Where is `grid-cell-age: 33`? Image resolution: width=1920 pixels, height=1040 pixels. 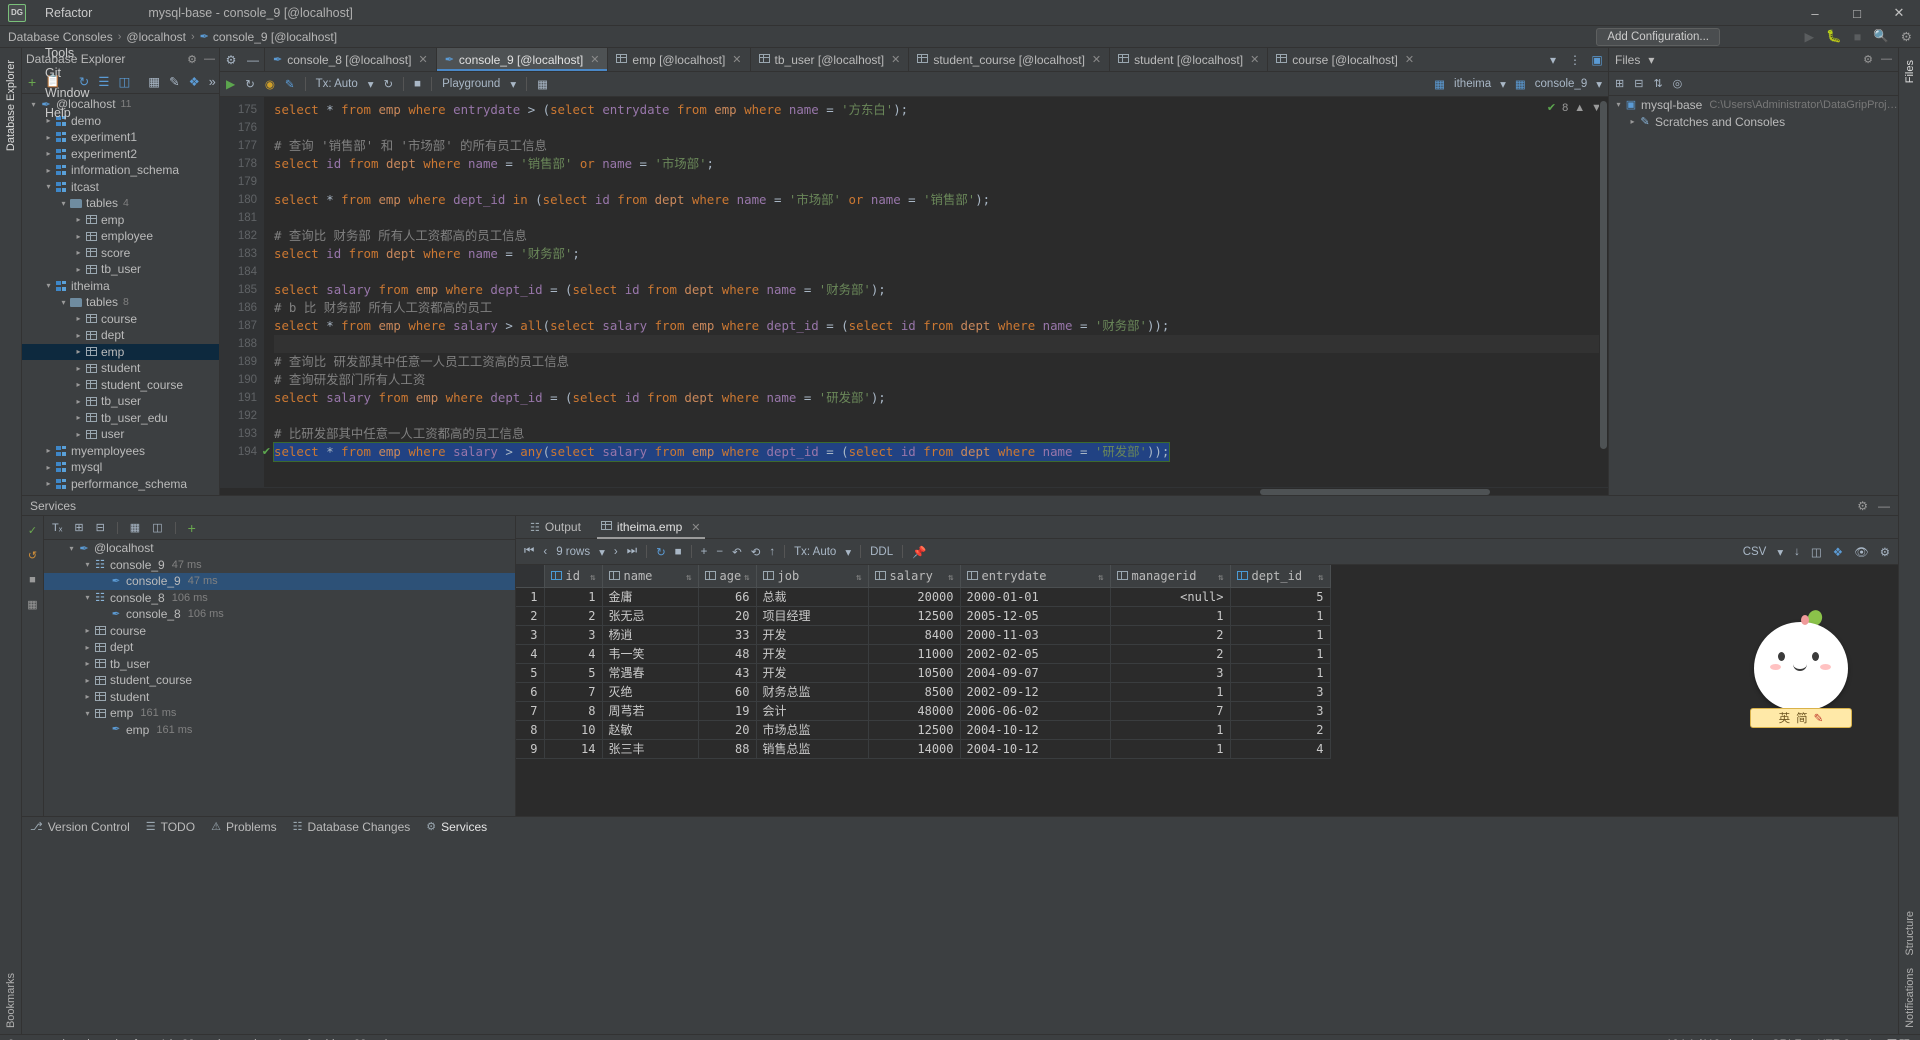
grid-cell-age: 33 is located at coordinates (727, 635).